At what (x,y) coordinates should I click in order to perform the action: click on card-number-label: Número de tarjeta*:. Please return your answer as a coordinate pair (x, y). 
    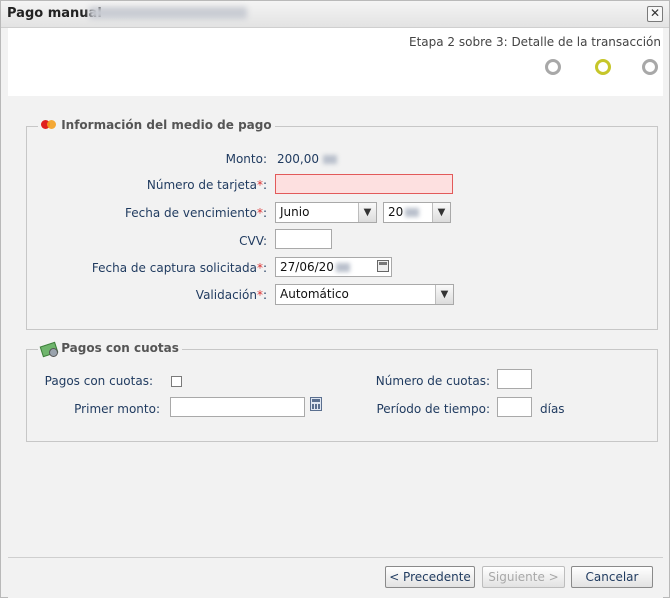
    Looking at the image, I should click on (147, 185).